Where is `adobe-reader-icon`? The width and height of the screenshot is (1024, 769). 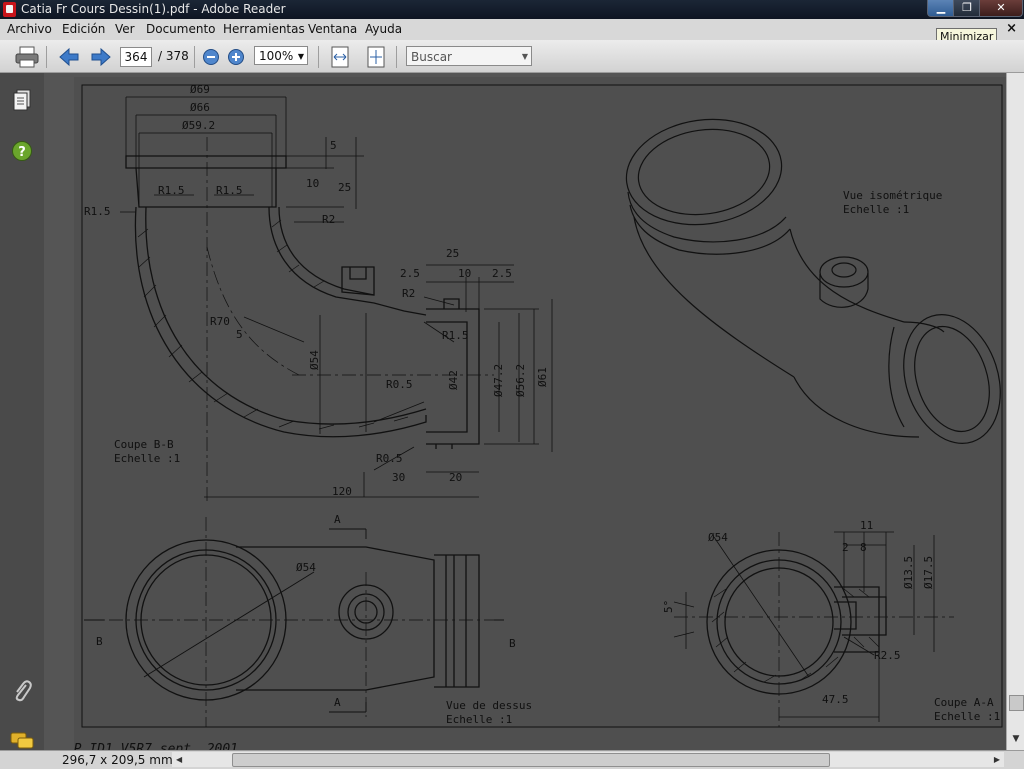
adobe-reader-icon is located at coordinates (9, 9).